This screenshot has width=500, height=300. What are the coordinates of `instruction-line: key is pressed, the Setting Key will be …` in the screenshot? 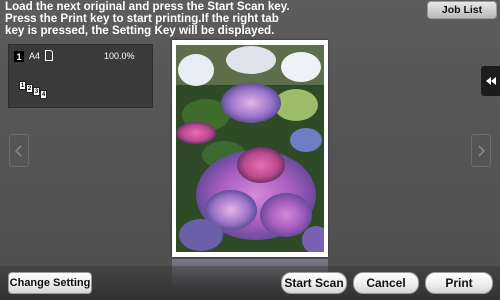 It's located at (140, 30).